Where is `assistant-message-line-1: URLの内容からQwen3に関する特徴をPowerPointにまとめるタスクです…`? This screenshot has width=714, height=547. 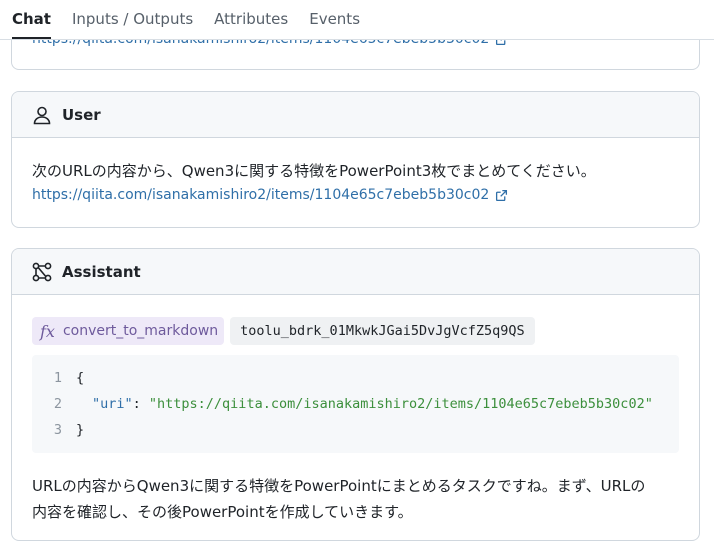 assistant-message-line-1: URLの内容からQwen3に関する特徴をPowerPointにまとめるタスクです… is located at coordinates (339, 486).